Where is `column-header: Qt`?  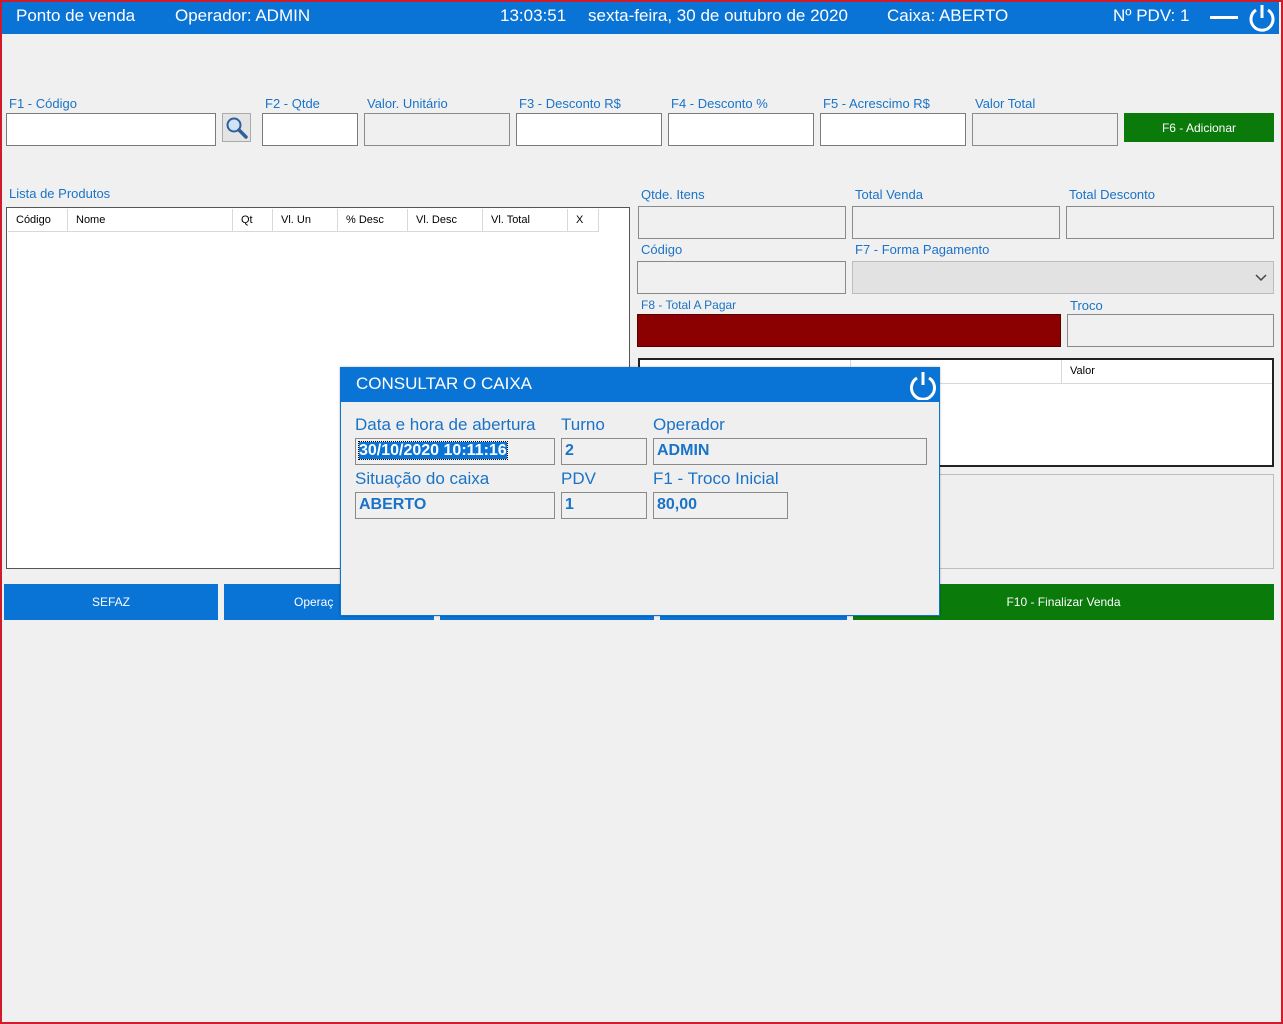
column-header: Qt is located at coordinates (253, 220).